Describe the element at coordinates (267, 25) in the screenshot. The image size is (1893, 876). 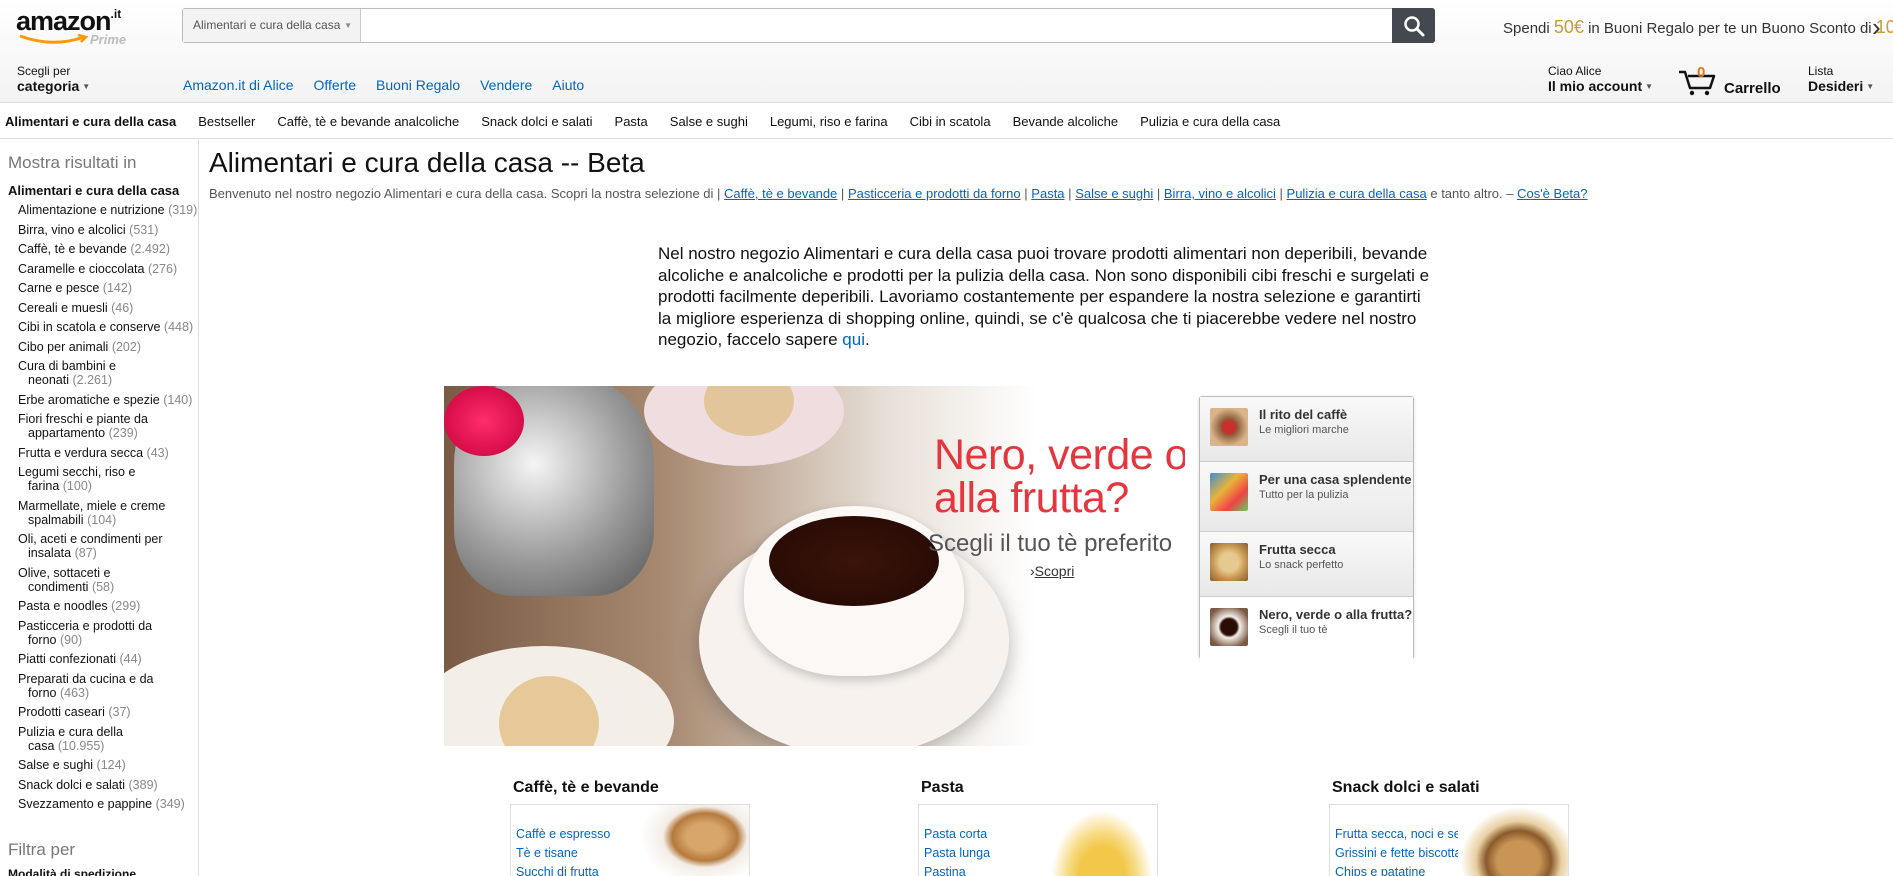
I see `search-department-label: Alimentari e cura della casa` at that location.